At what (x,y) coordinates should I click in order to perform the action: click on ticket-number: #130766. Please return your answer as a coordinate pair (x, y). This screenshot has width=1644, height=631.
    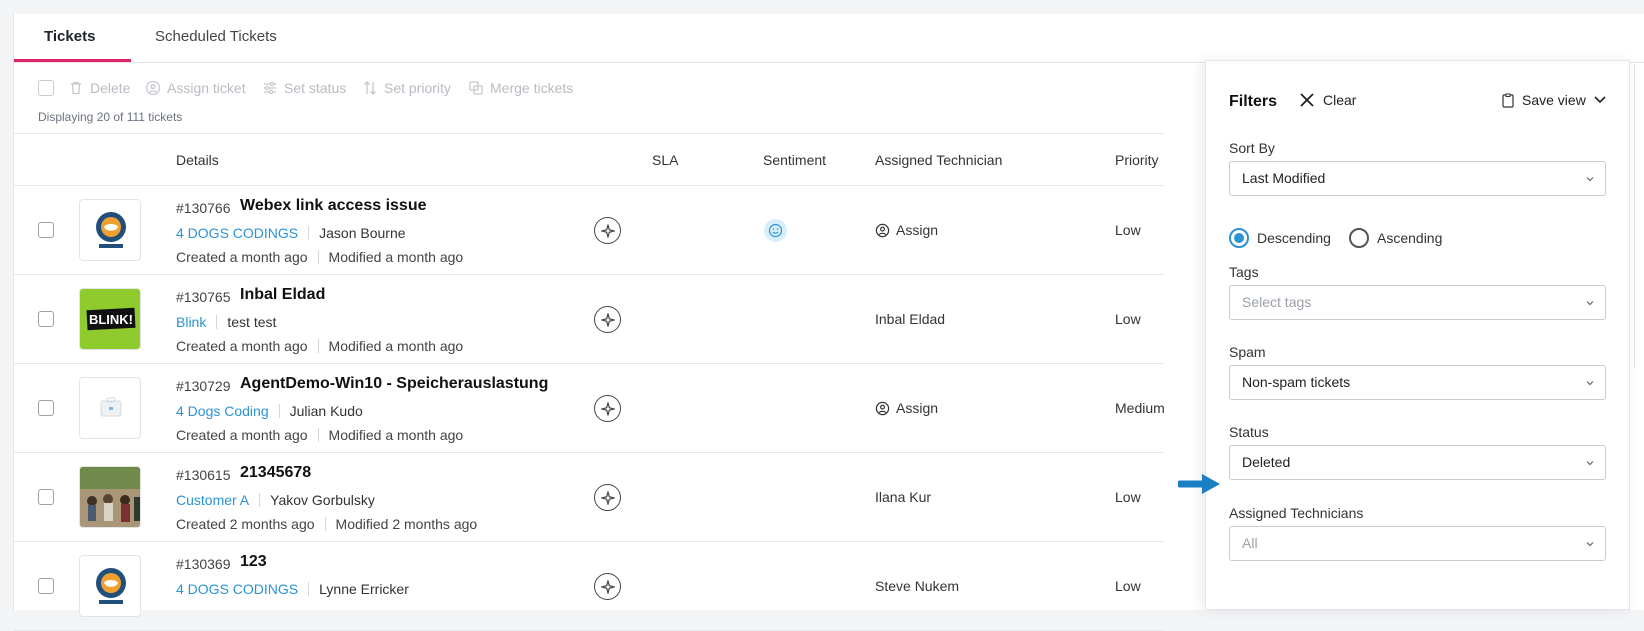
    Looking at the image, I should click on (203, 208).